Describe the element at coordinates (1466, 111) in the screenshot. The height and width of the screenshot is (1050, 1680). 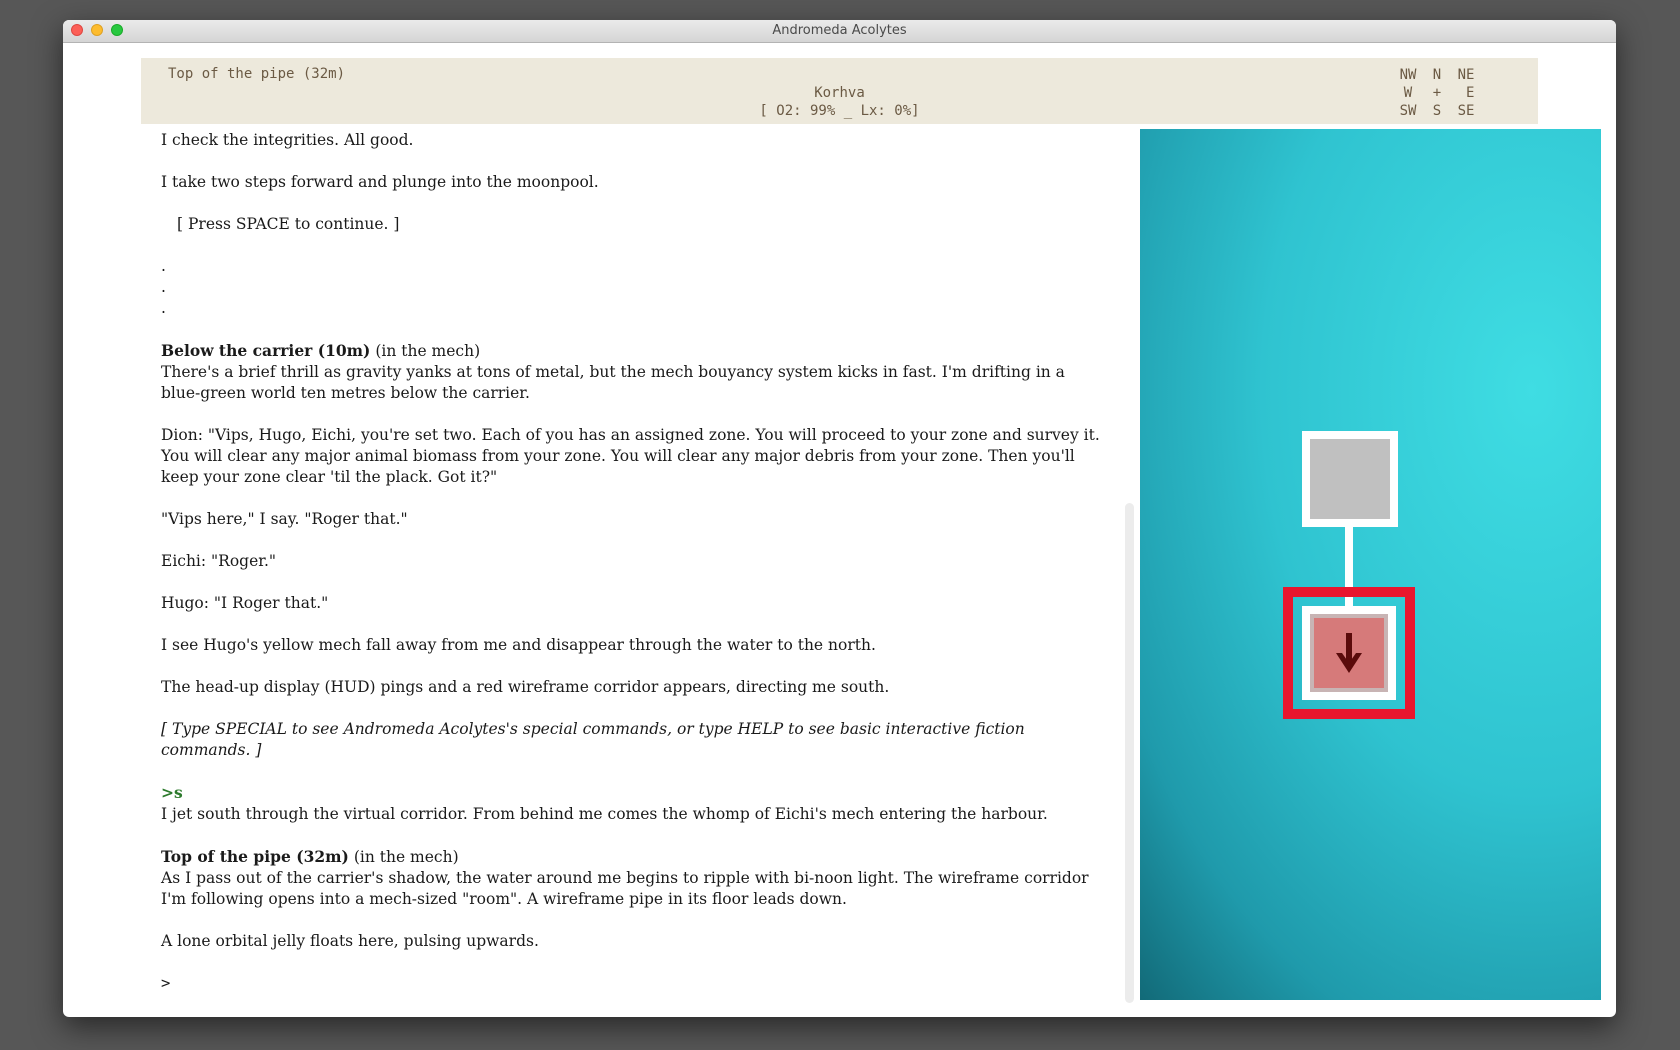
I see `compass-se: SE` at that location.